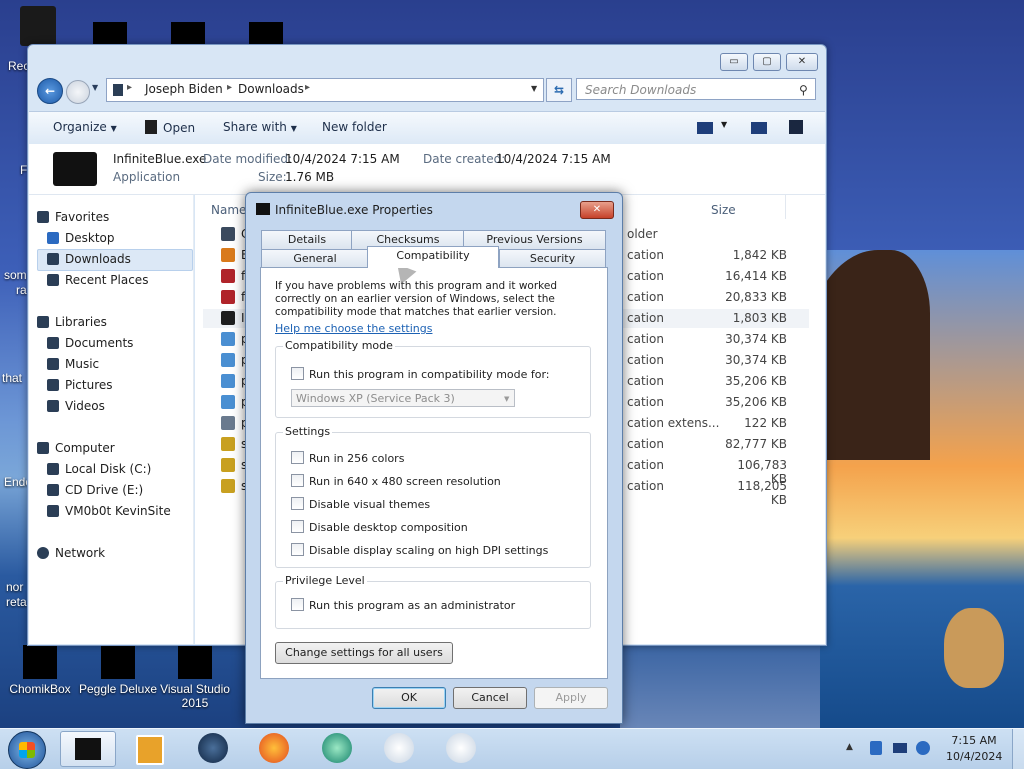 This screenshot has height=769, width=1024. What do you see at coordinates (99, 469) in the screenshot?
I see `nav-local-disk: Local Disk (C:)` at bounding box center [99, 469].